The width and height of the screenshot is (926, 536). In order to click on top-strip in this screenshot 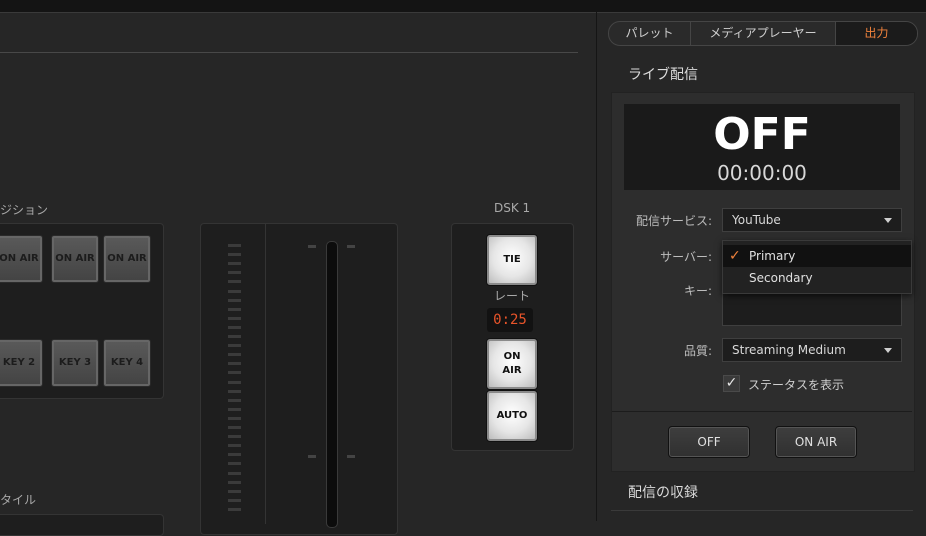, I will do `click(463, 6)`.